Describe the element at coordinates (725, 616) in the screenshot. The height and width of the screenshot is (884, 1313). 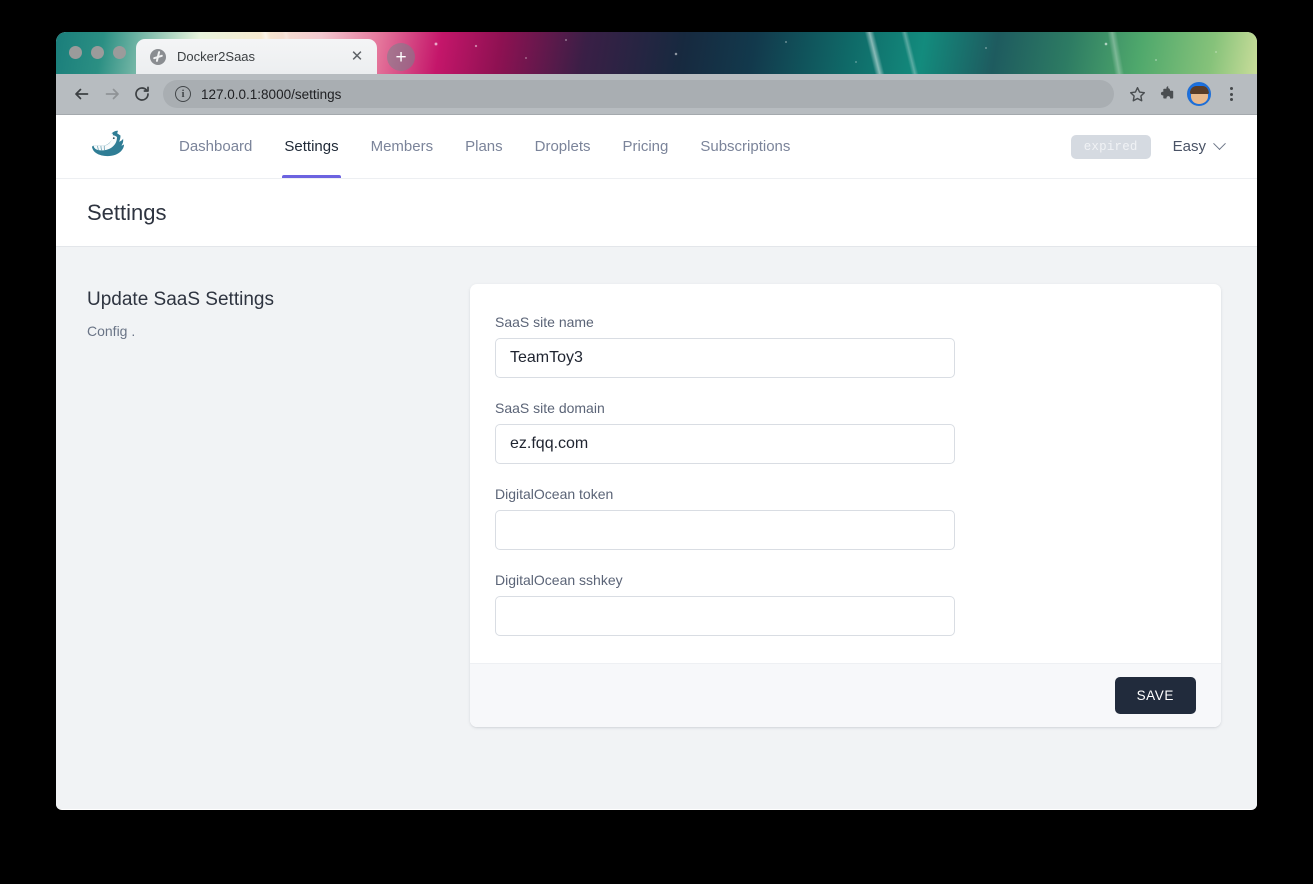
I see `digitalocean-sshkey-input` at that location.